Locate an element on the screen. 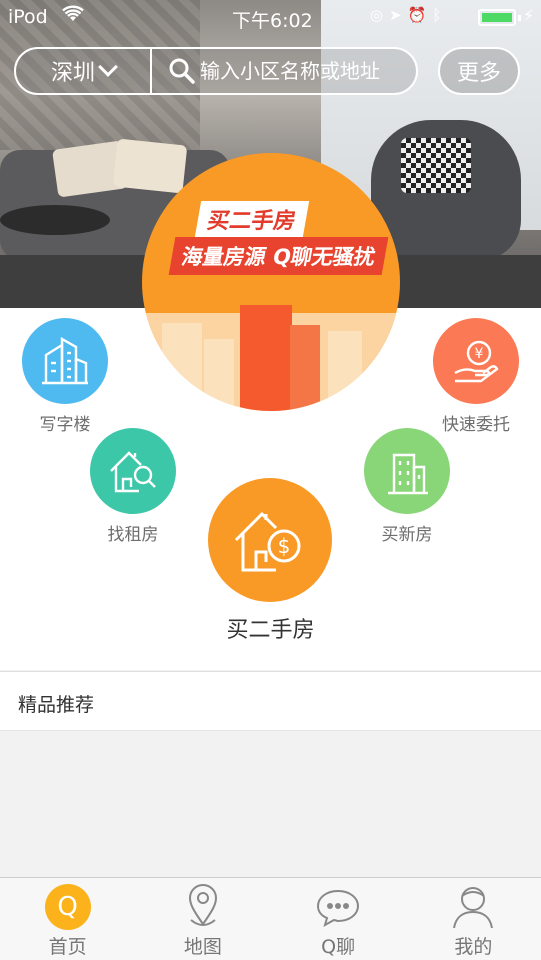  status-icons: ◎➤⏰ᛒ is located at coordinates (408, 15).